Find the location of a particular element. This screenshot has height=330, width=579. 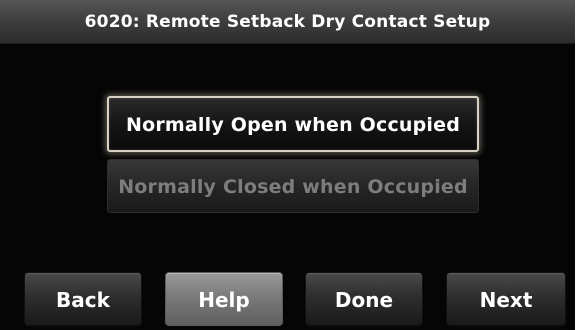

help-button: Help is located at coordinates (224, 299).